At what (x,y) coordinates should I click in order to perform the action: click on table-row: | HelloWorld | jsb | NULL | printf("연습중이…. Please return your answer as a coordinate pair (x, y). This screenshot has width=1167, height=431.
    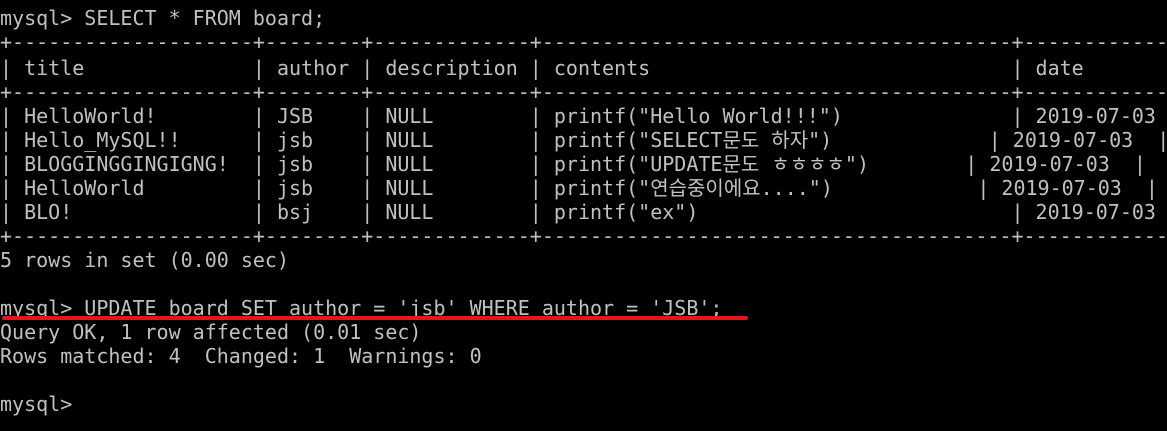
    Looking at the image, I should click on (579, 188).